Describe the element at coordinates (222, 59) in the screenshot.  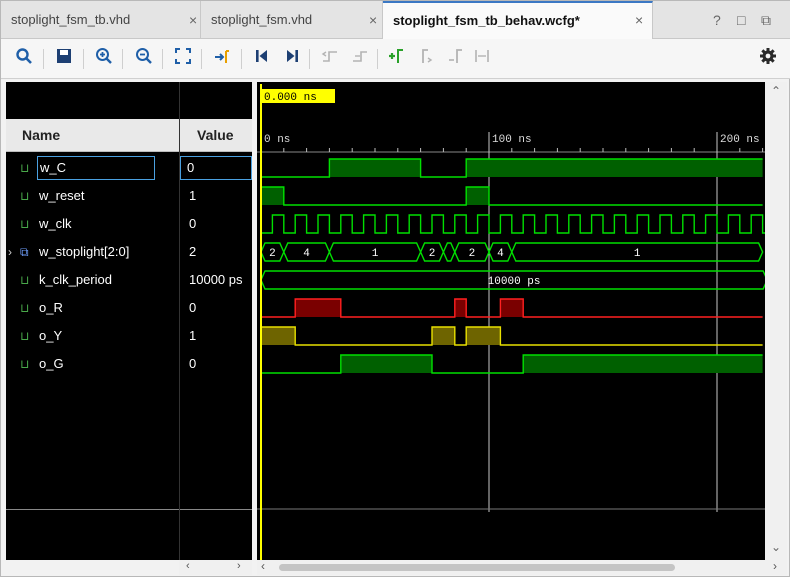
I see `go-to-cursor-icon` at that location.